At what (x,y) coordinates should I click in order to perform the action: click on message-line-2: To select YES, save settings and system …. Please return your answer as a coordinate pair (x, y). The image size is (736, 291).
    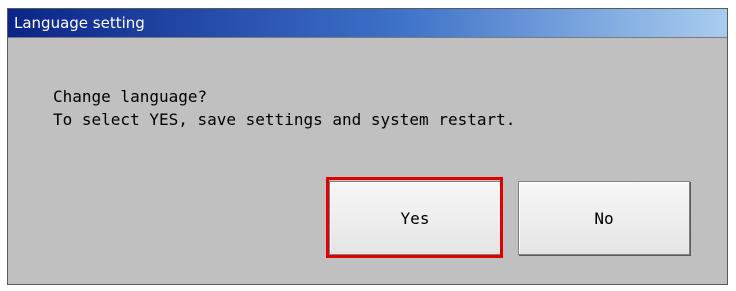
    Looking at the image, I should click on (284, 119).